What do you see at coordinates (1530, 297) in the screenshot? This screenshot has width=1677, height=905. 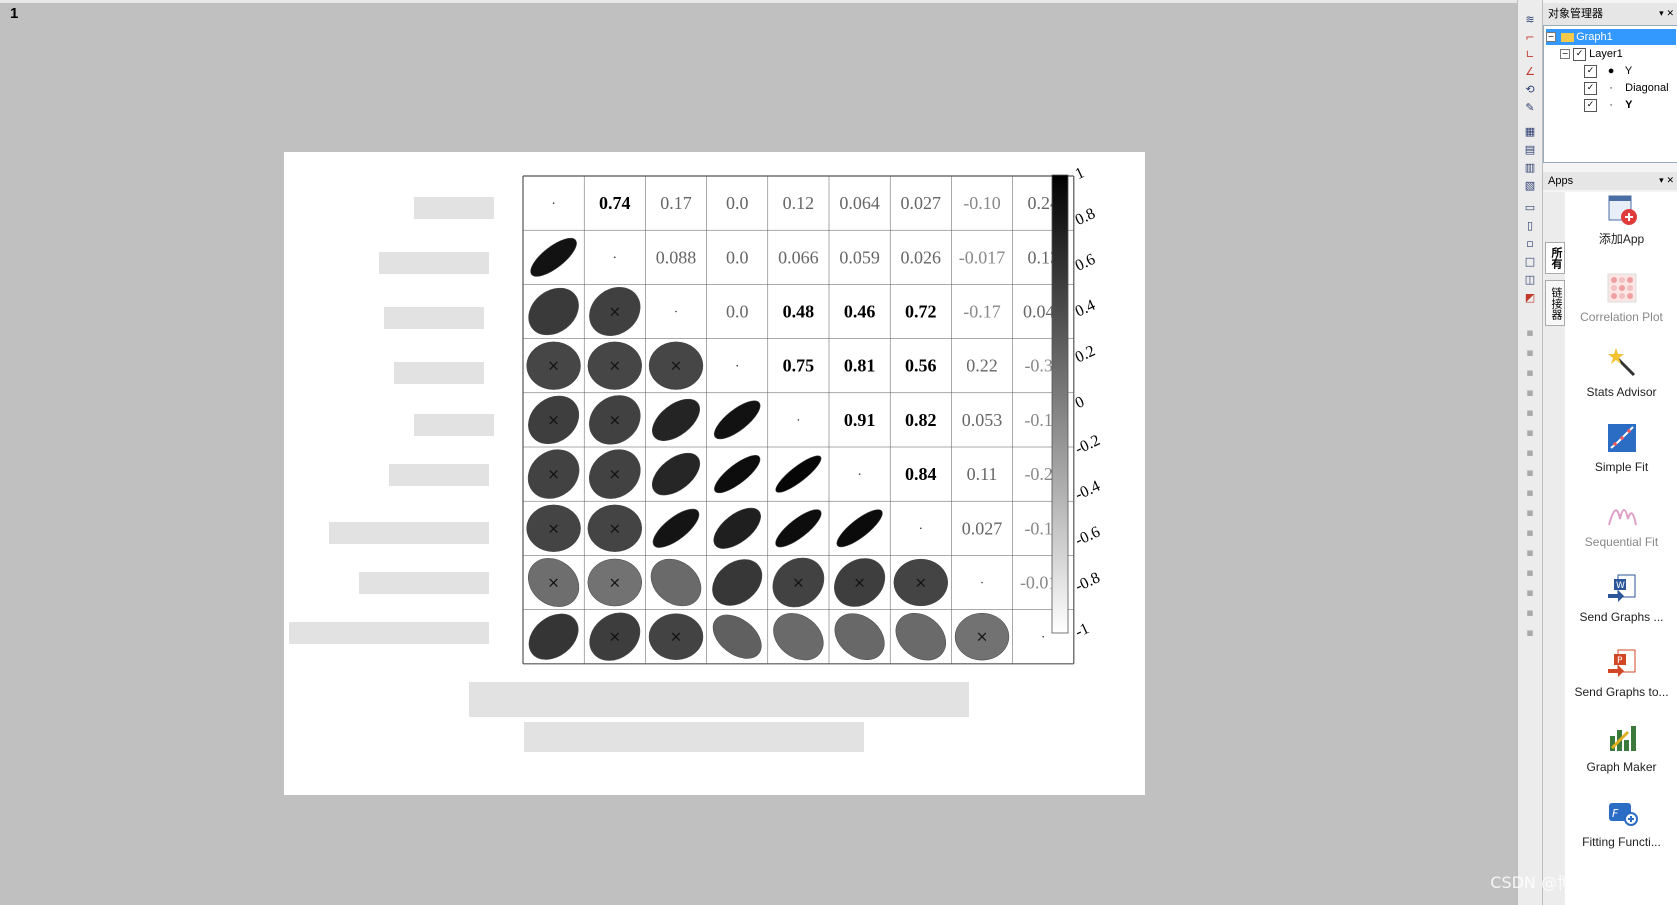 I see `frame-icon: ◩` at bounding box center [1530, 297].